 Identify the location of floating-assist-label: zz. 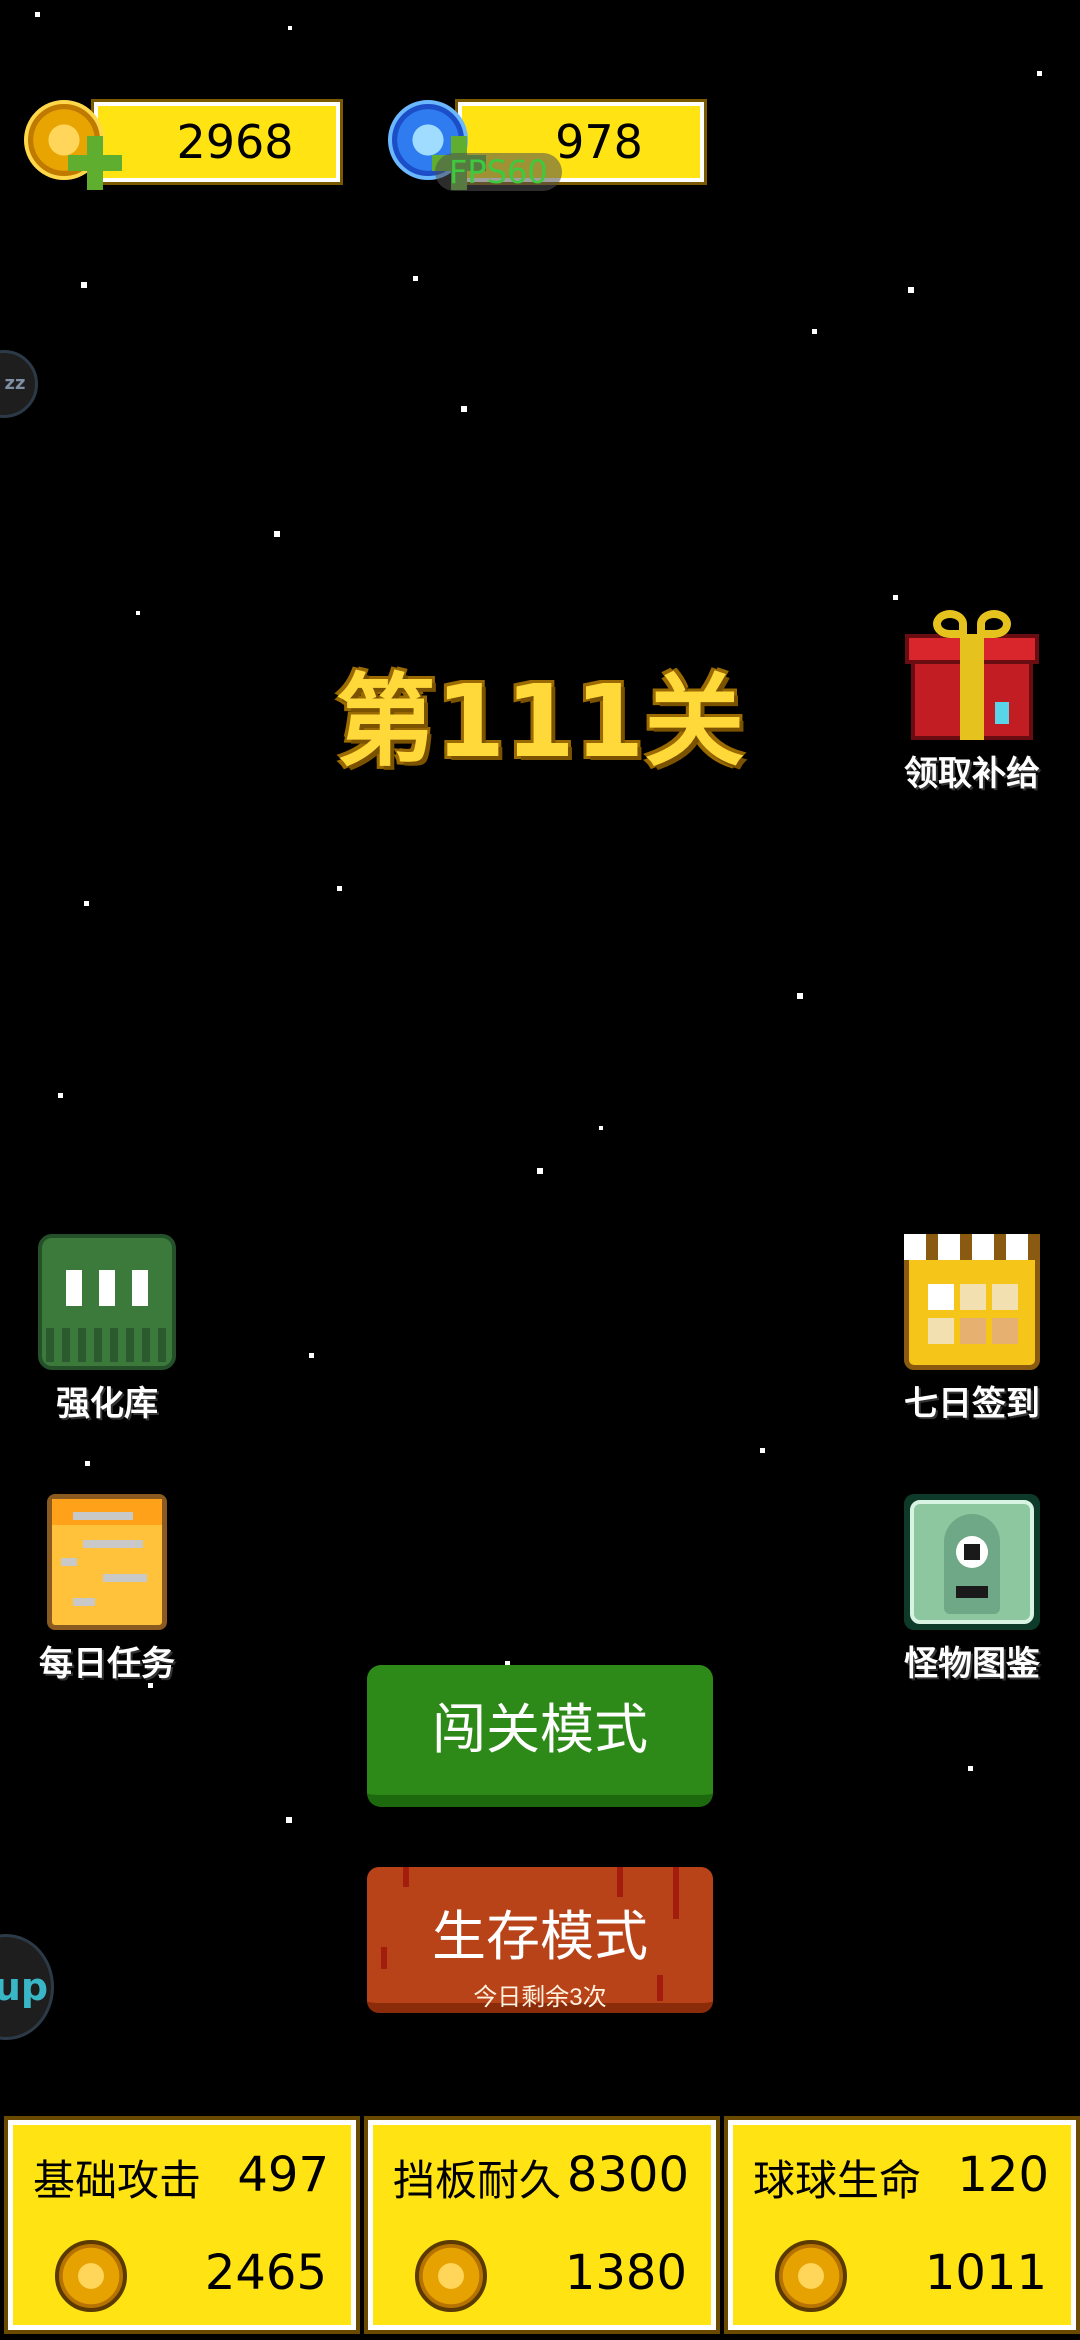
(15, 383).